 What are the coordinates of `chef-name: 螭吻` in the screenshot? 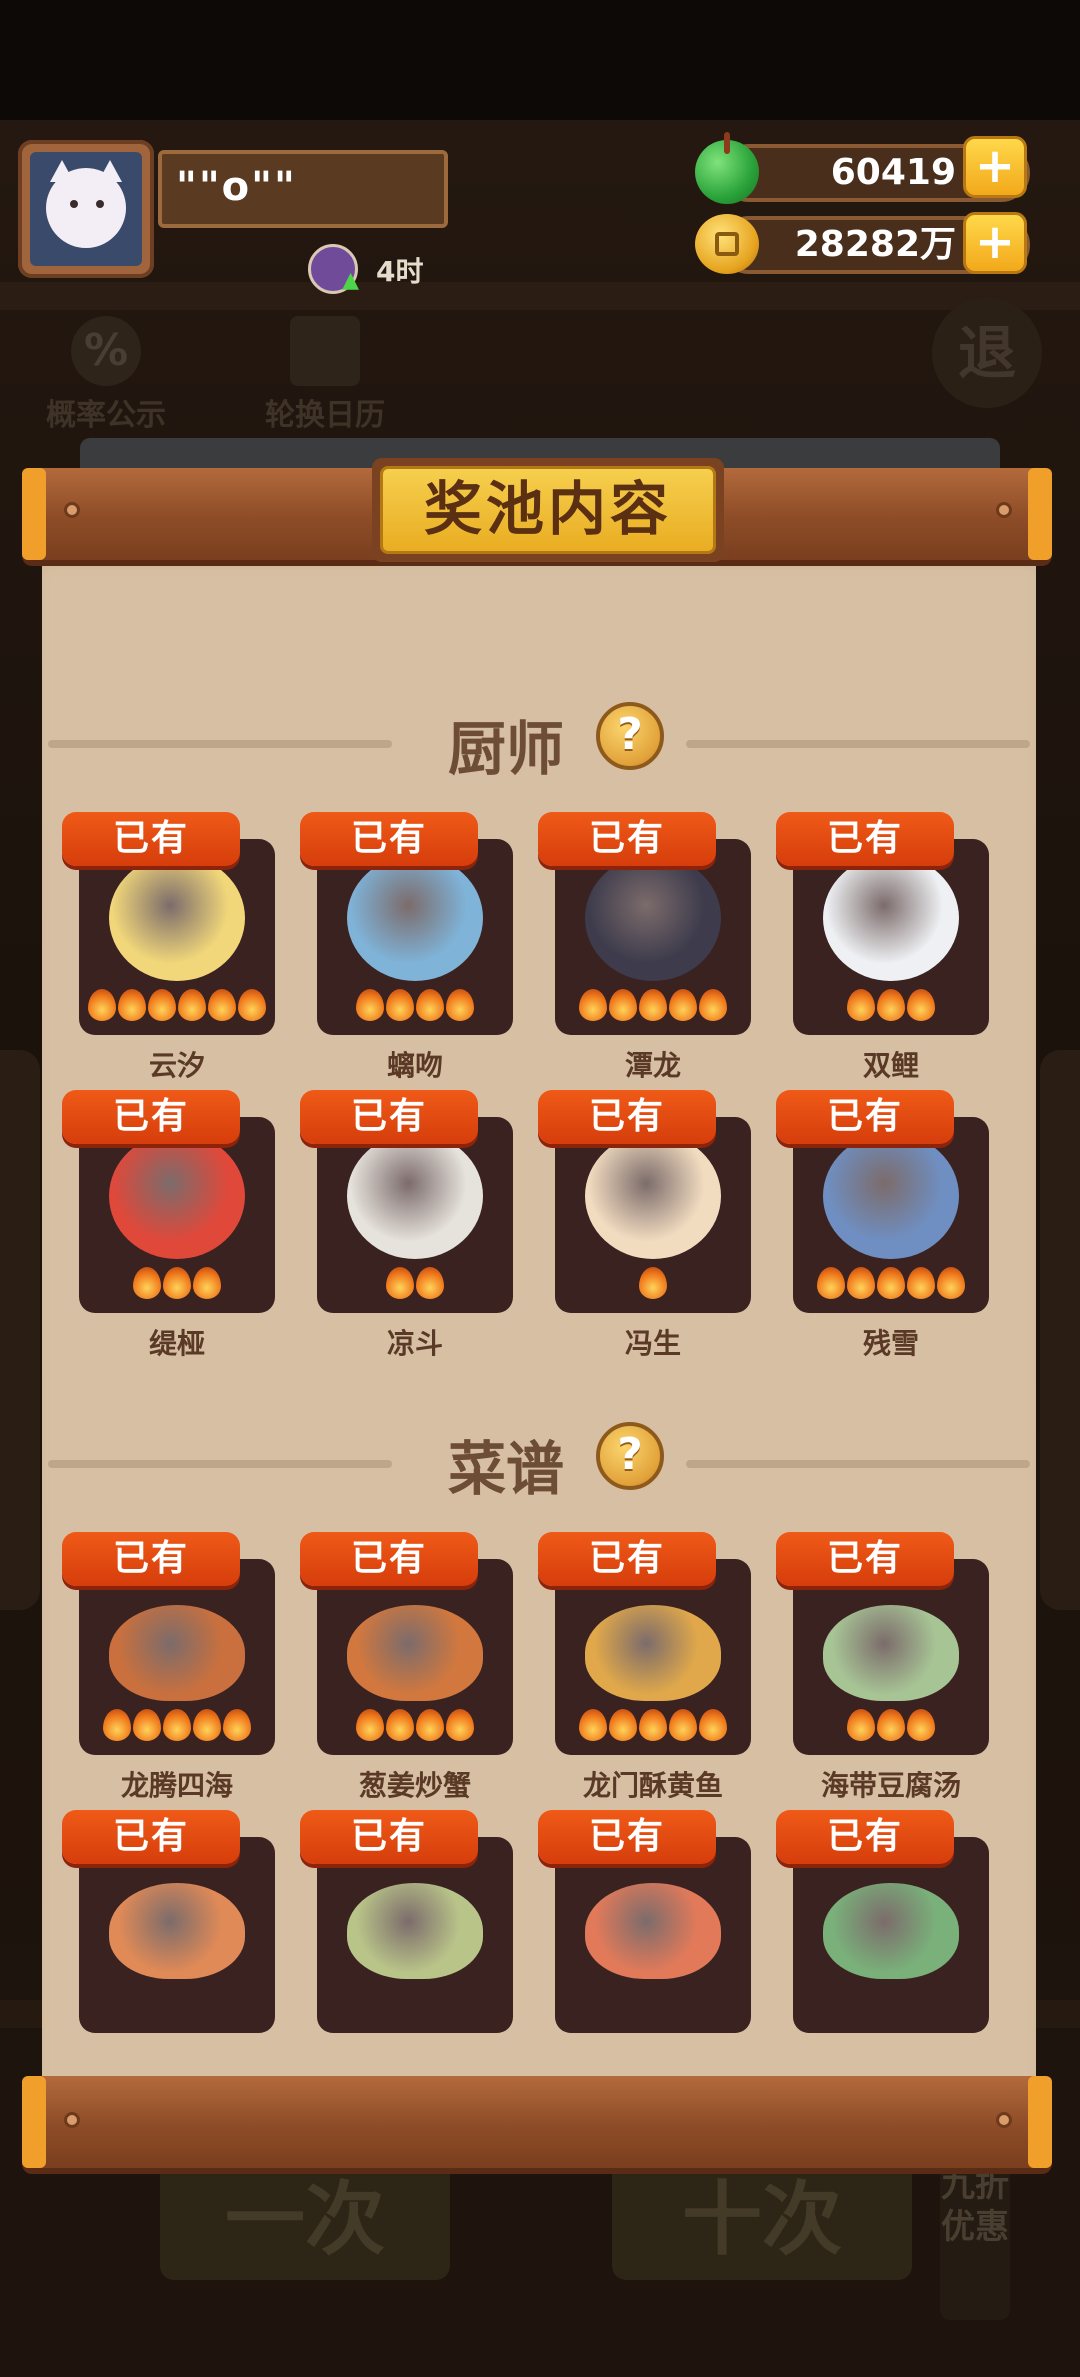 It's located at (414, 1065).